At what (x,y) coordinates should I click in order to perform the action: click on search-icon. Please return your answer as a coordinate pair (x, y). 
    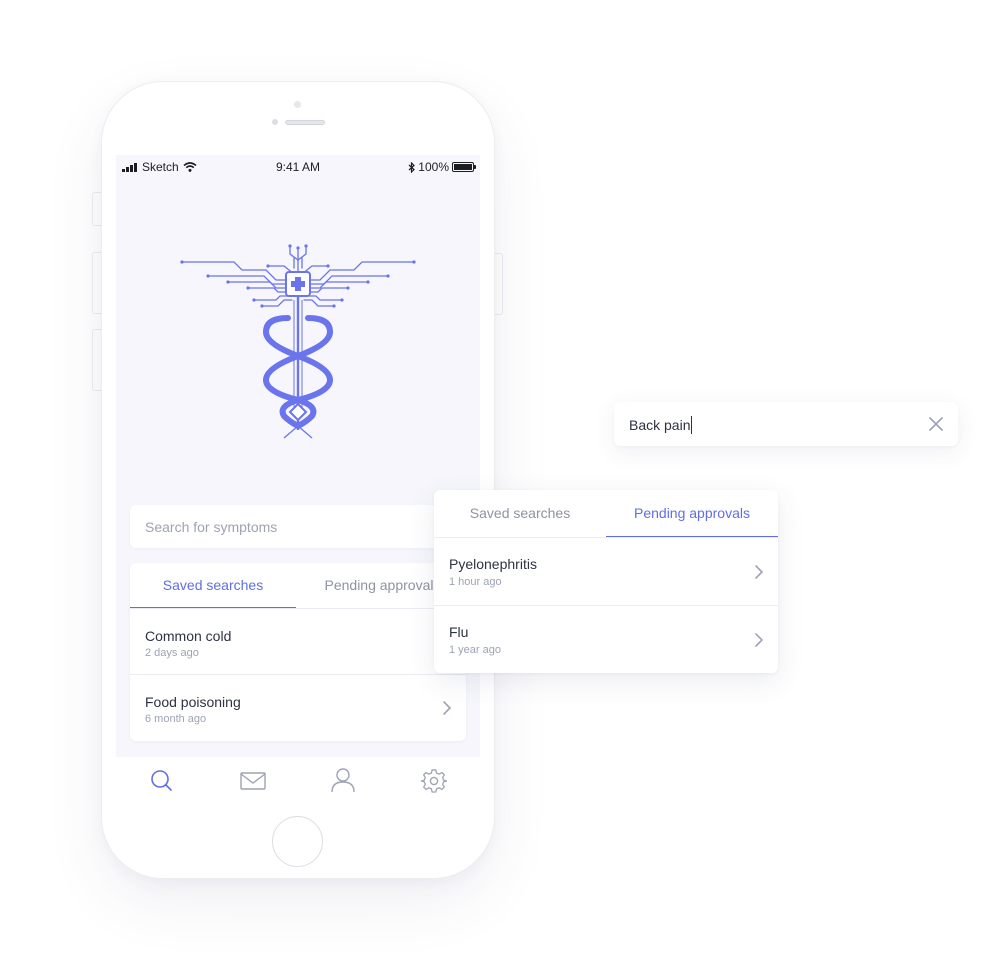
    Looking at the image, I should click on (162, 781).